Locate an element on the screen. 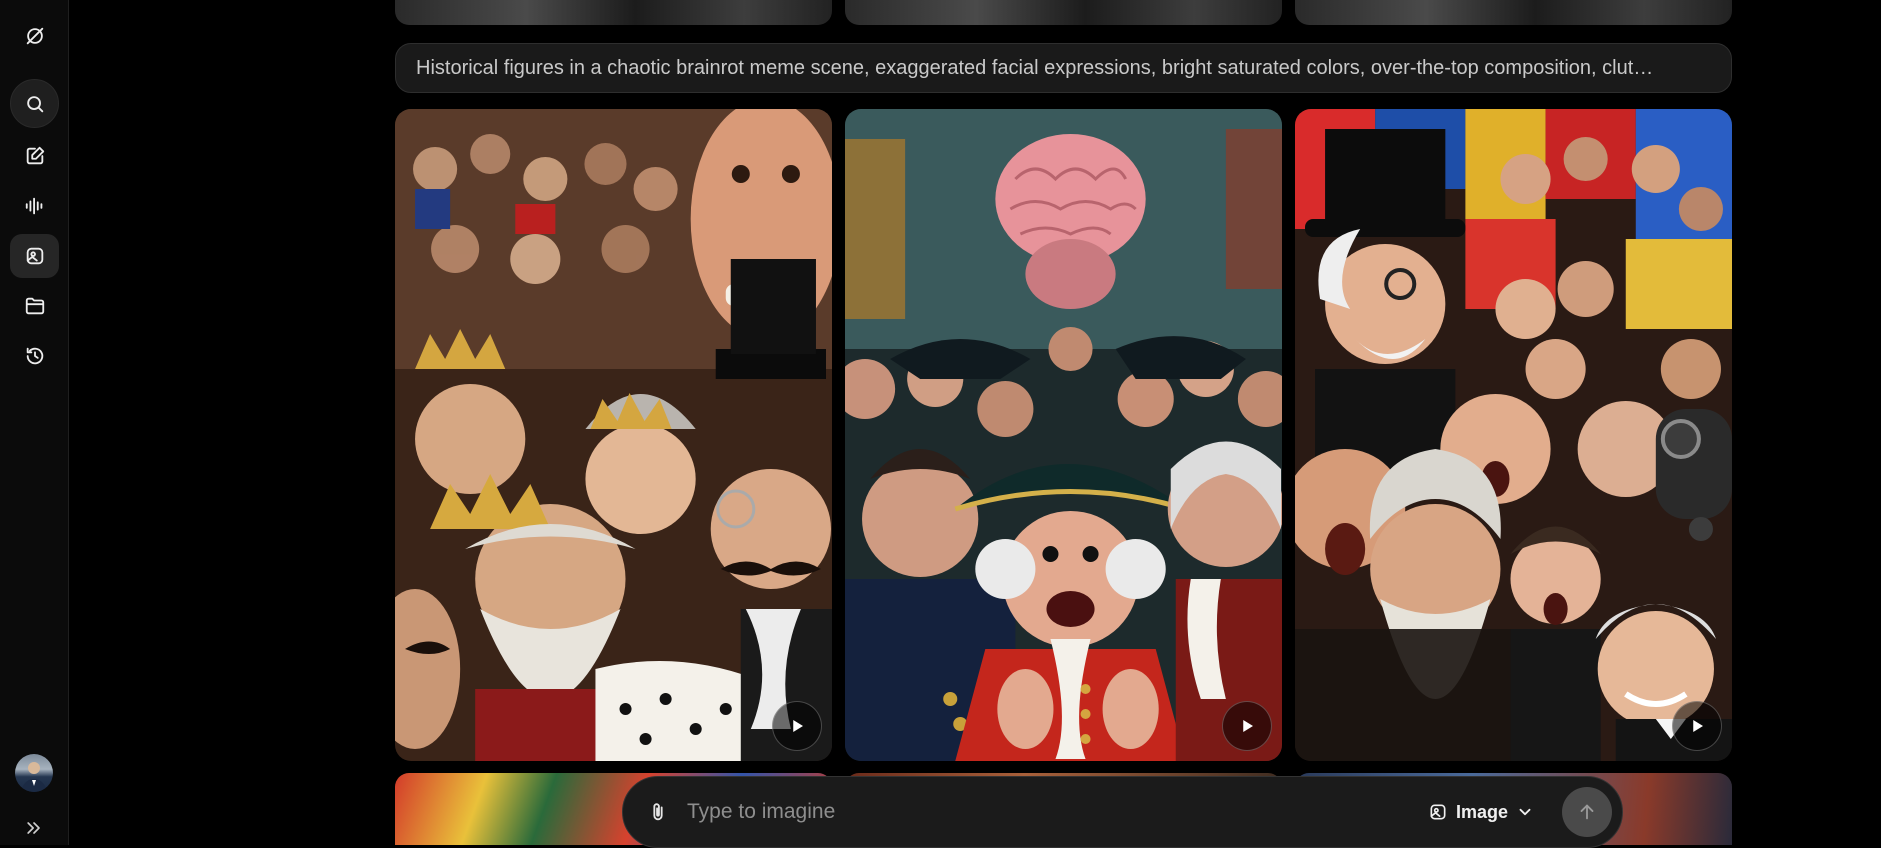 This screenshot has height=848, width=1881. voice-waveform-icon is located at coordinates (33, 206).